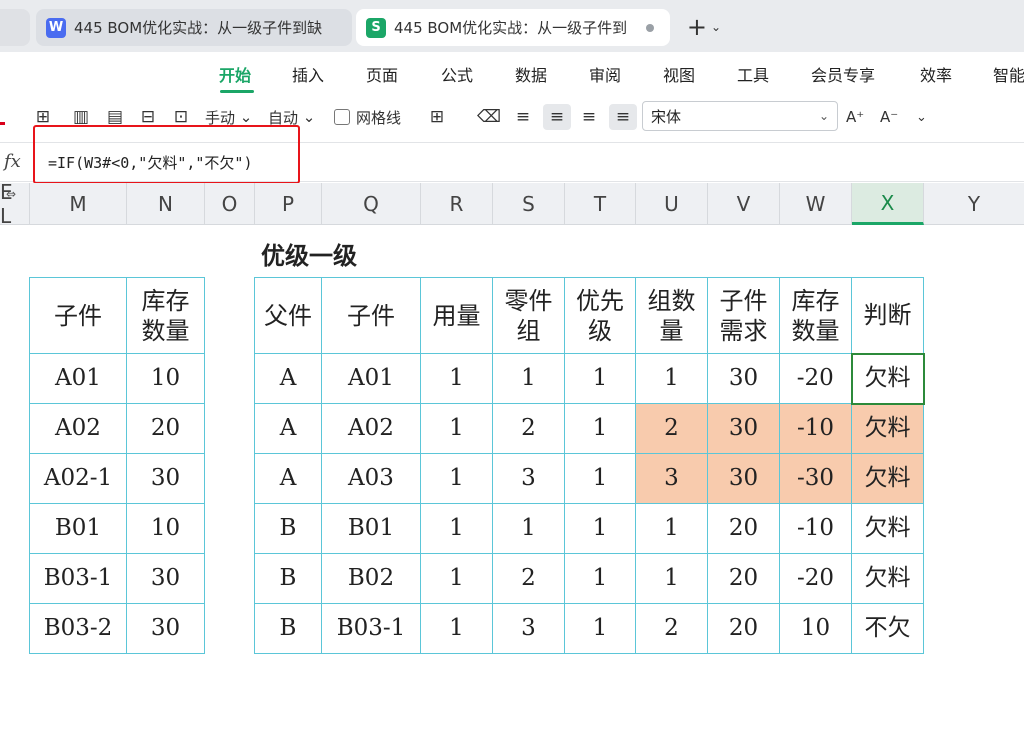 The width and height of the screenshot is (1024, 731). What do you see at coordinates (753, 74) in the screenshot?
I see `menu-tools: 工具` at bounding box center [753, 74].